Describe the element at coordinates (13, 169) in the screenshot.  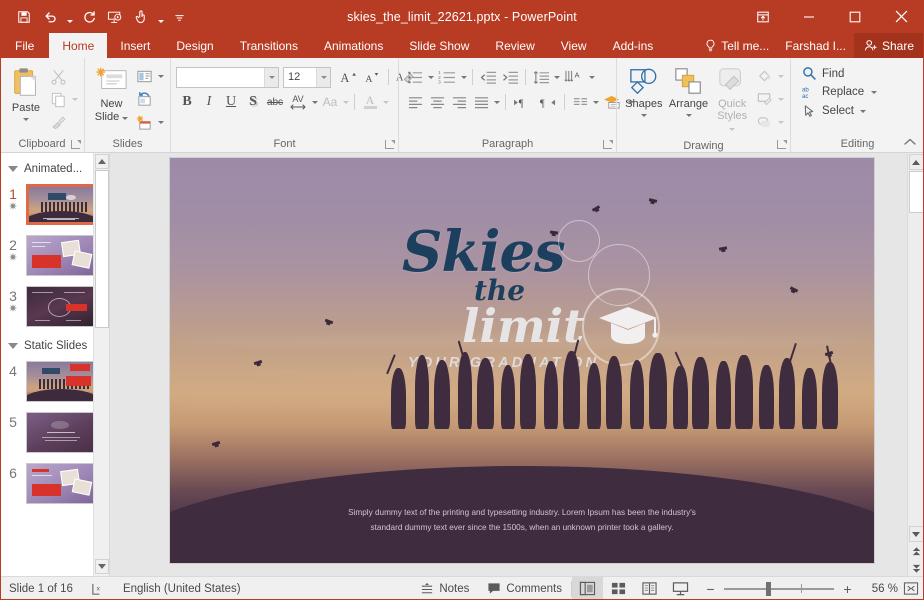
I see `section-expand-icon` at that location.